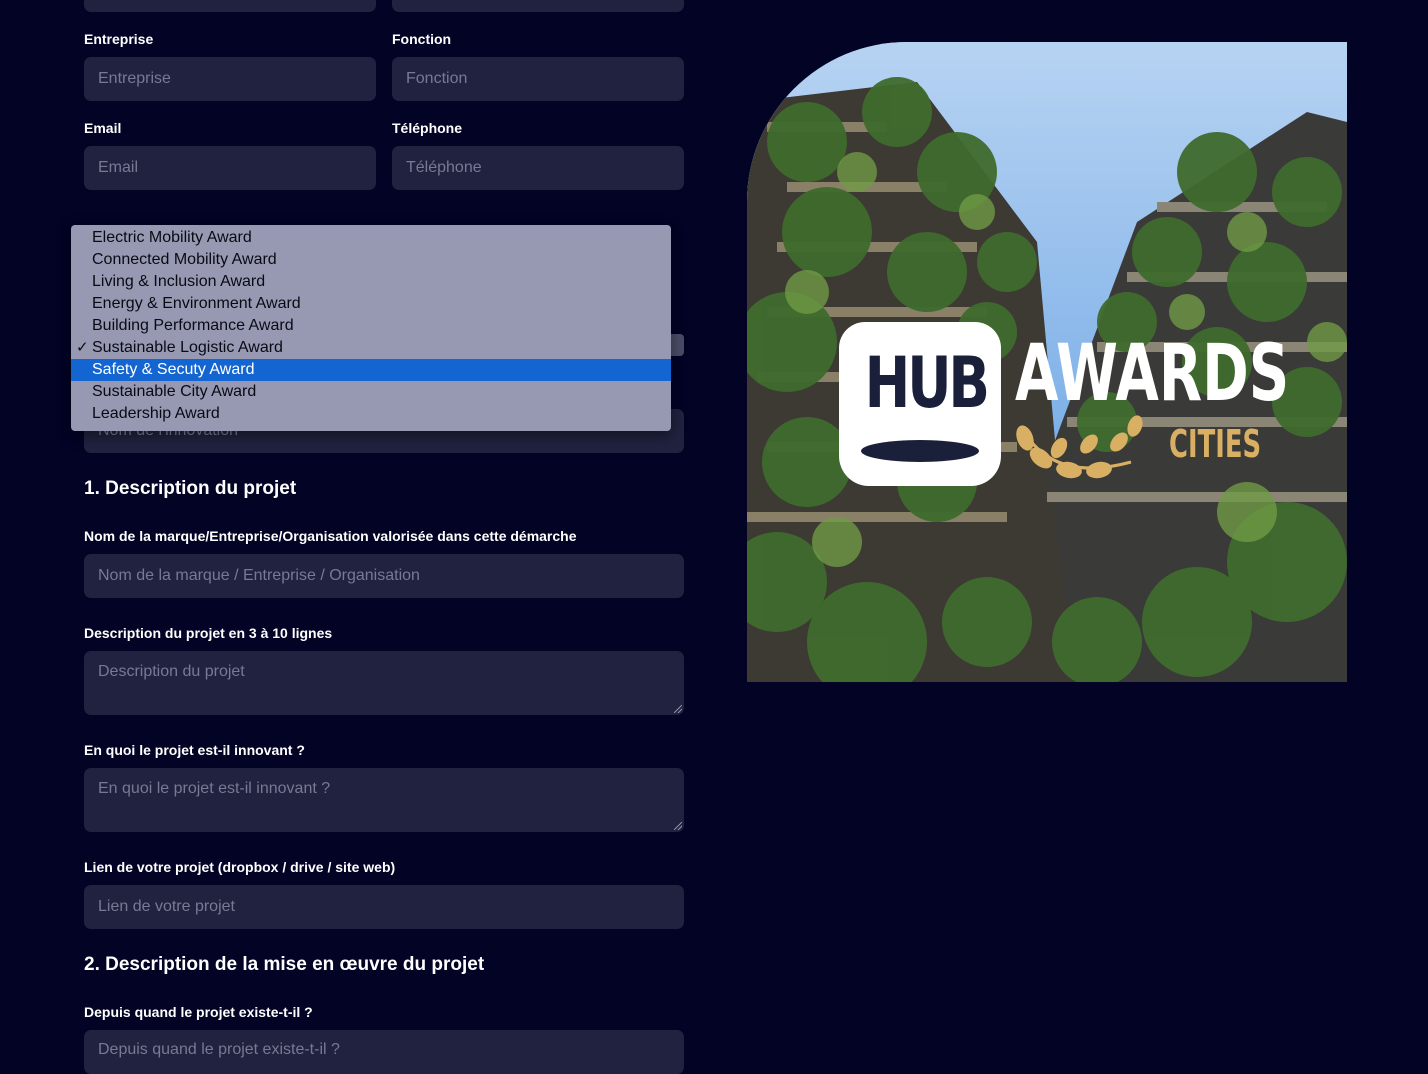 The width and height of the screenshot is (1428, 1074). What do you see at coordinates (371, 304) in the screenshot?
I see `option-energy-environment: Energy & Environment Award` at bounding box center [371, 304].